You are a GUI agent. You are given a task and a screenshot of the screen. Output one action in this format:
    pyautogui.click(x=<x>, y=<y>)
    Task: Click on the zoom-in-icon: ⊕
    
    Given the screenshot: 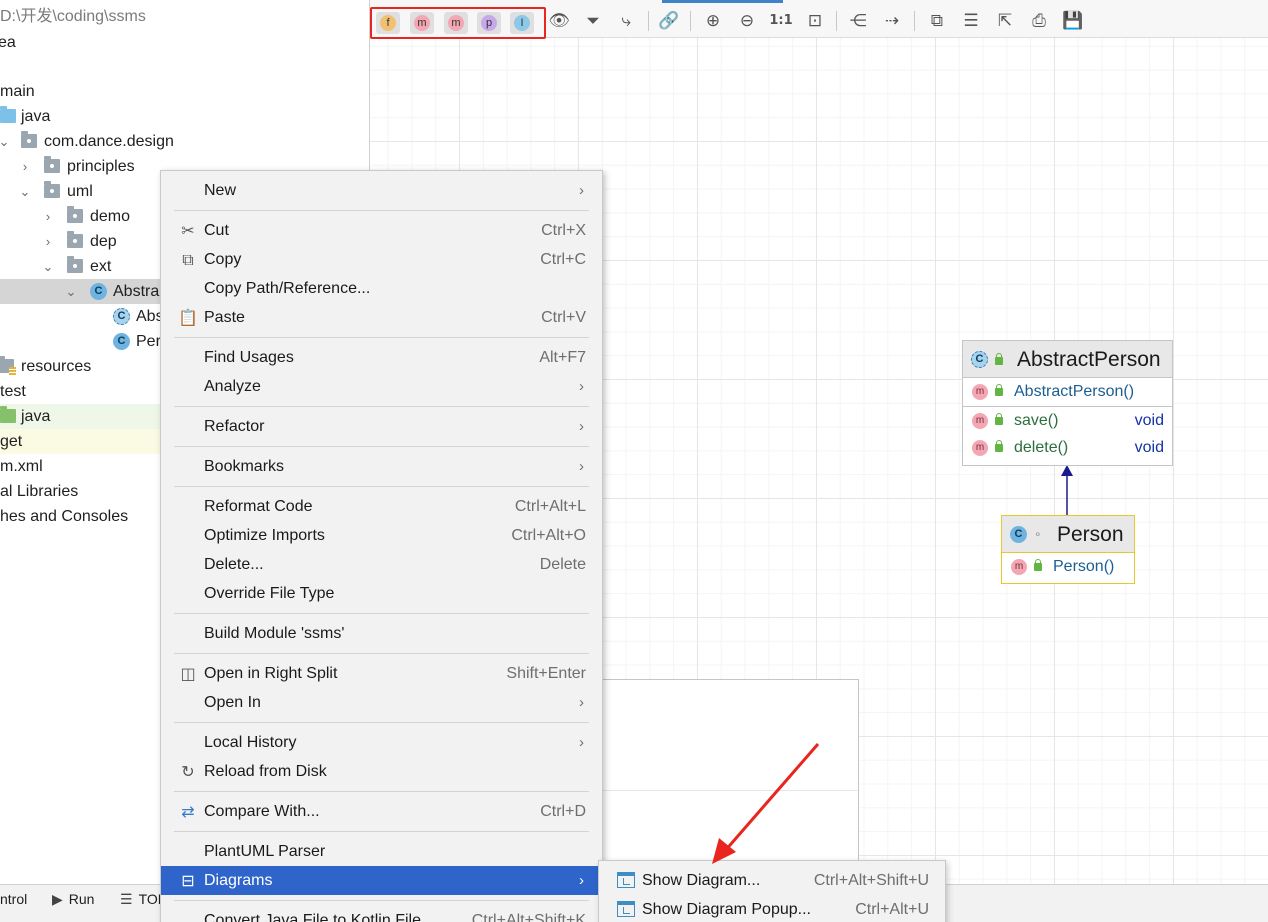 What is the action you would take?
    pyautogui.click(x=713, y=21)
    